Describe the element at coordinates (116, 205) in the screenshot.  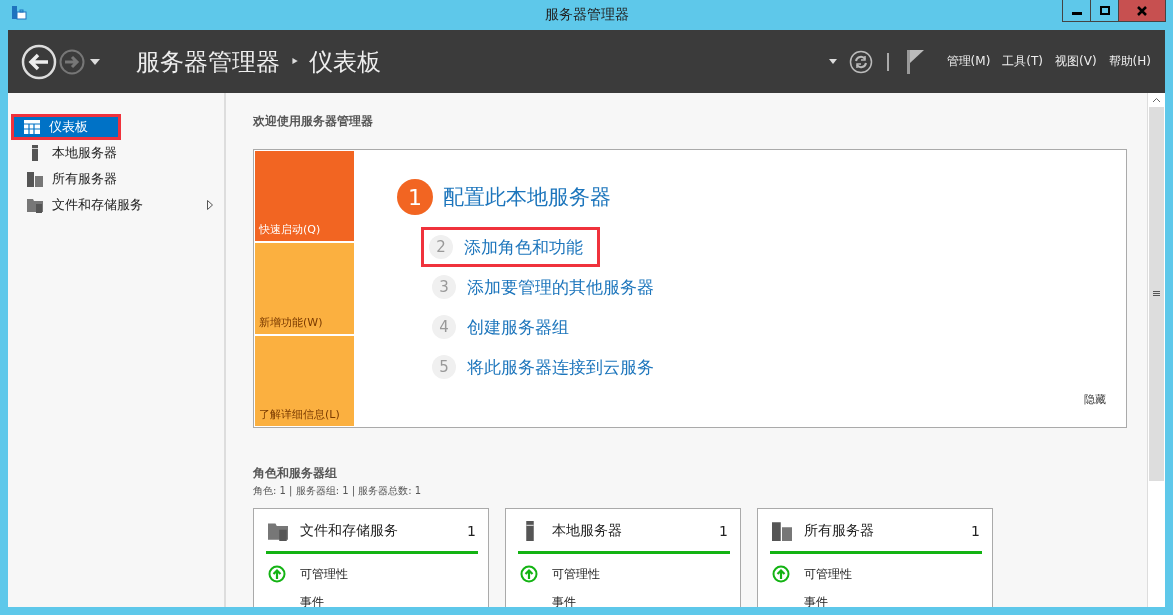
I see `sidebar-item: 文件和存储服务` at that location.